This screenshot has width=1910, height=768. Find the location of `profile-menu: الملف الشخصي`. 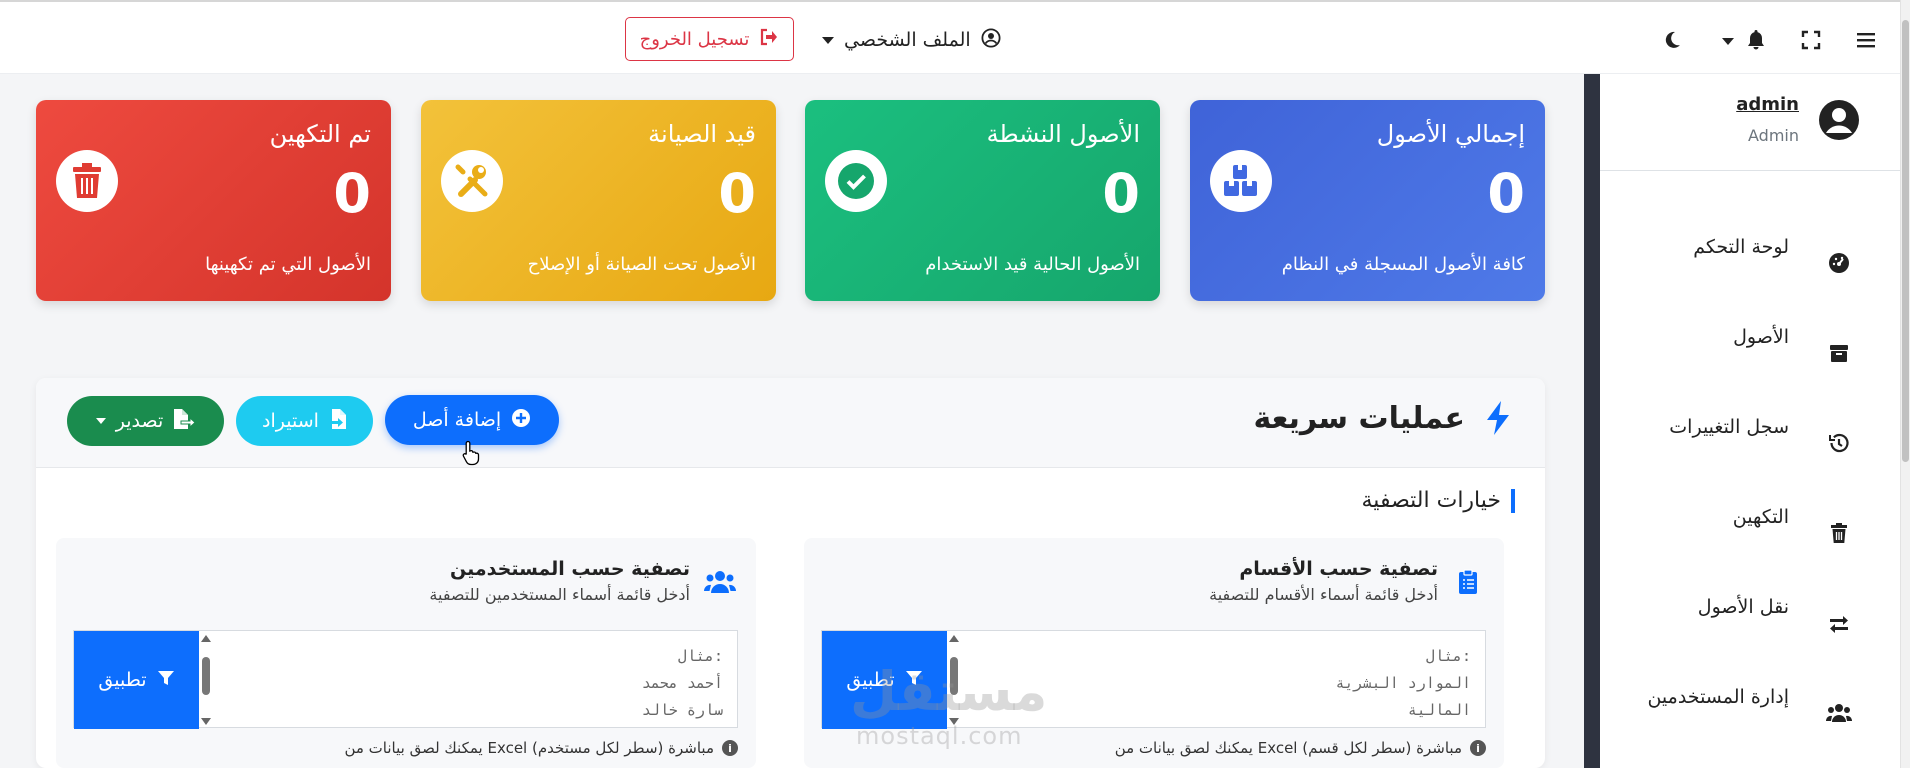

profile-menu: الملف الشخصي is located at coordinates (911, 40).